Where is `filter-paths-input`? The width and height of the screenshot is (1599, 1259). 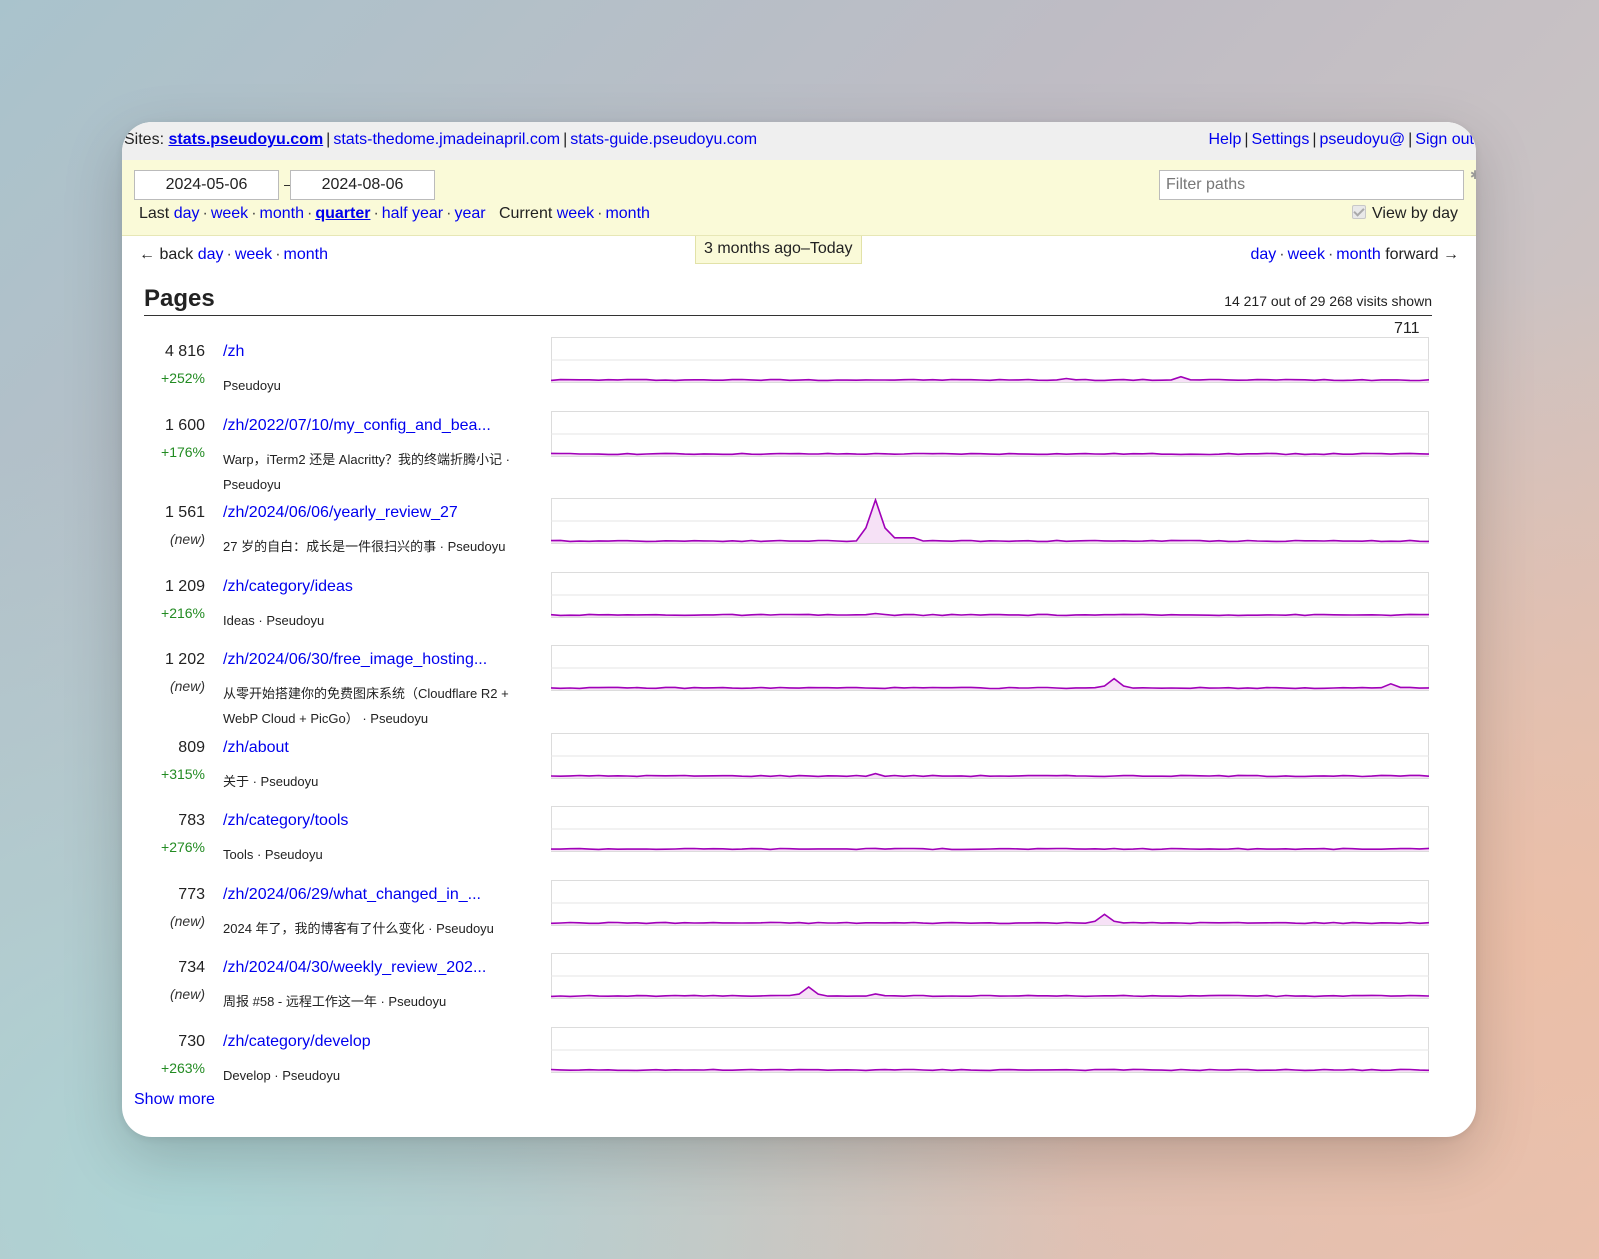
filter-paths-input is located at coordinates (1311, 185).